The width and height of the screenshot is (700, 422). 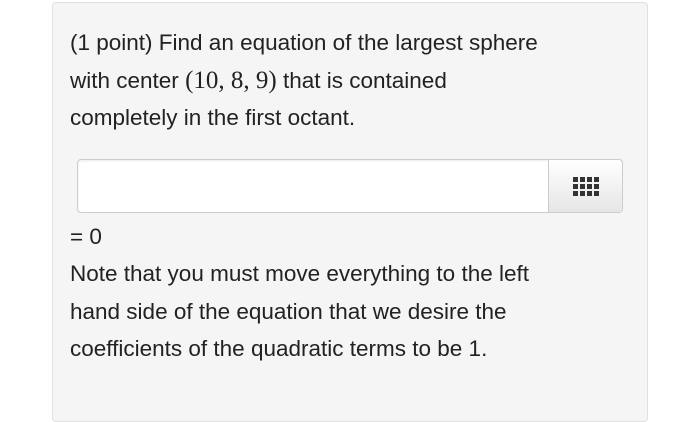 What do you see at coordinates (231, 80) in the screenshot?
I see `sphere-center-math: (10, 8, 9)` at bounding box center [231, 80].